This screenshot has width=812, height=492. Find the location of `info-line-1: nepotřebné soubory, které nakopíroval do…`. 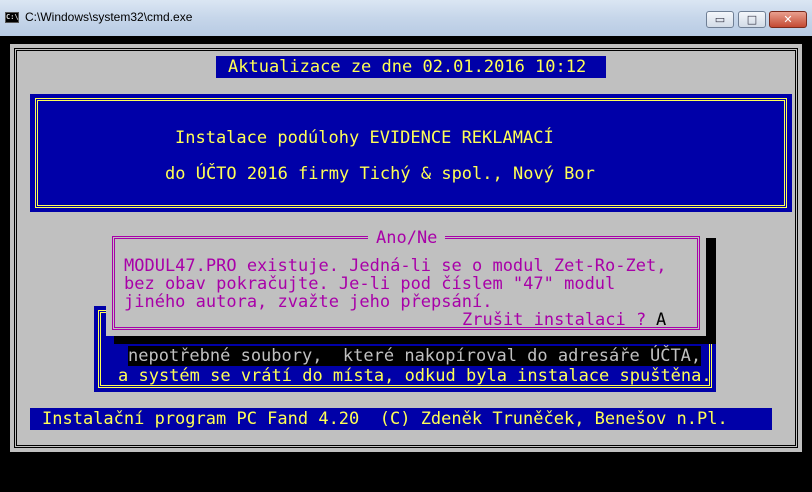

info-line-1: nepotřebné soubory, které nakopíroval do… is located at coordinates (415, 356).